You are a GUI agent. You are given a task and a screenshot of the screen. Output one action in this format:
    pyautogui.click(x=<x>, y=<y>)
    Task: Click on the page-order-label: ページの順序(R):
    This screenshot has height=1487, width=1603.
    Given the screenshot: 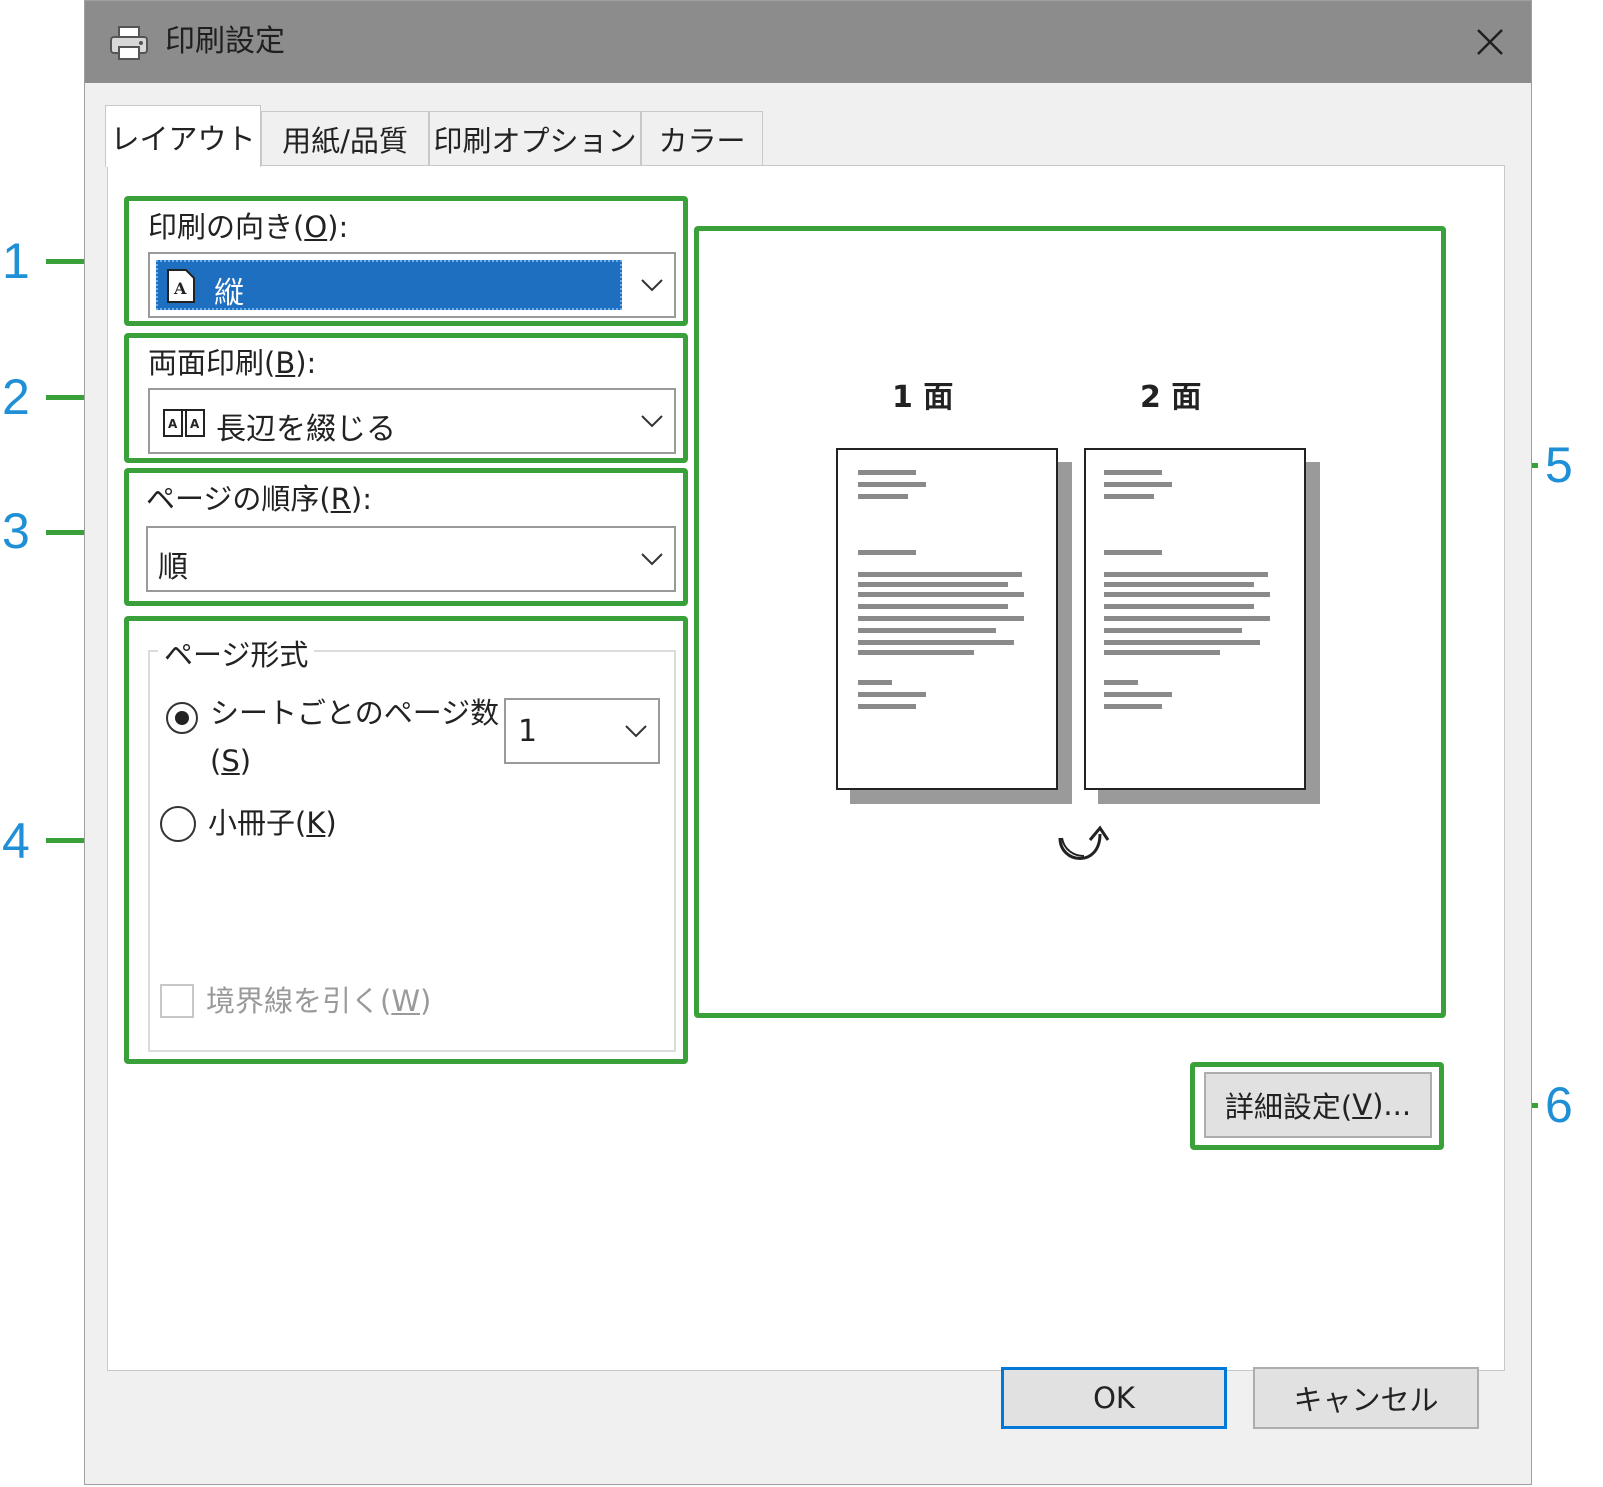 What is the action you would take?
    pyautogui.click(x=259, y=499)
    